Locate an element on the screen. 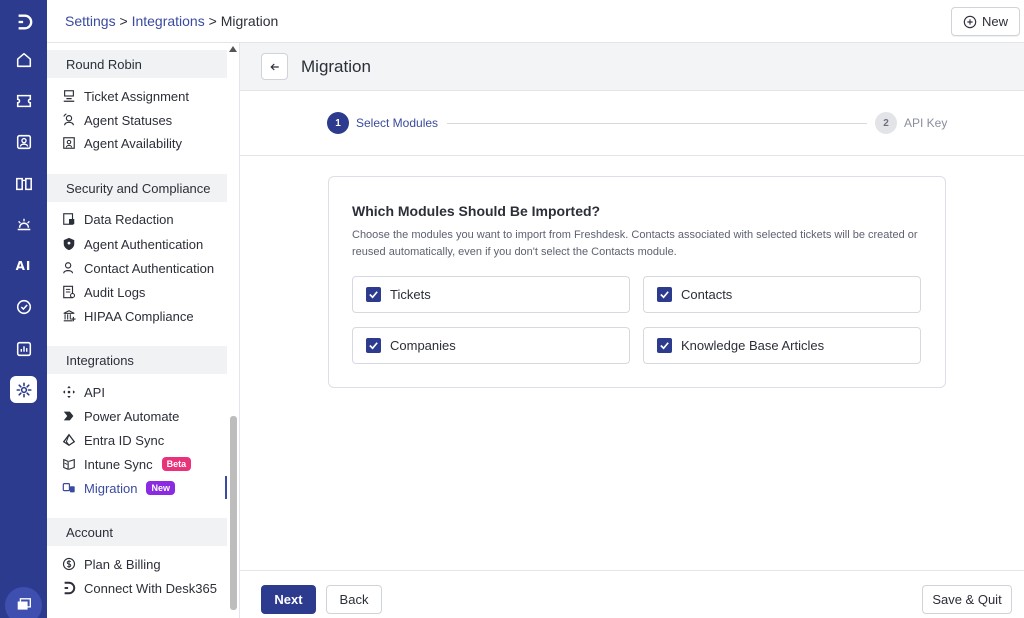 The height and width of the screenshot is (618, 1024). new-button: New is located at coordinates (985, 21).